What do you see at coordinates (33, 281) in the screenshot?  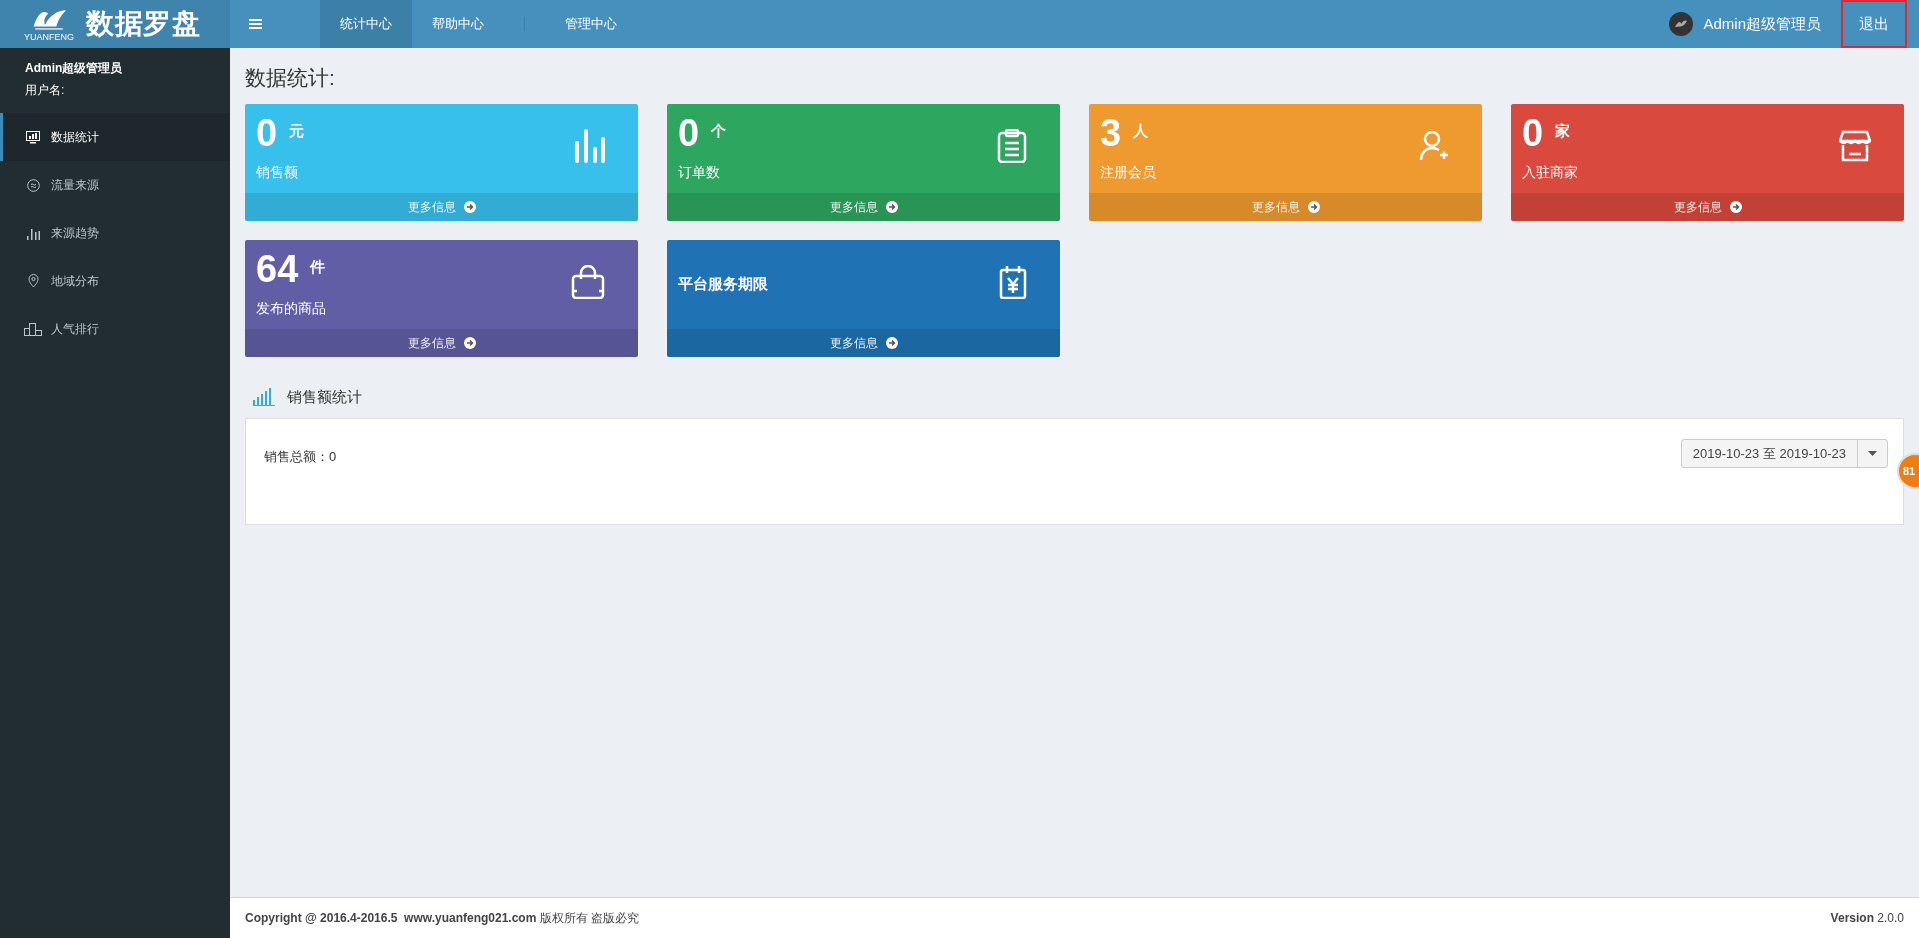 I see `map-pin-icon` at bounding box center [33, 281].